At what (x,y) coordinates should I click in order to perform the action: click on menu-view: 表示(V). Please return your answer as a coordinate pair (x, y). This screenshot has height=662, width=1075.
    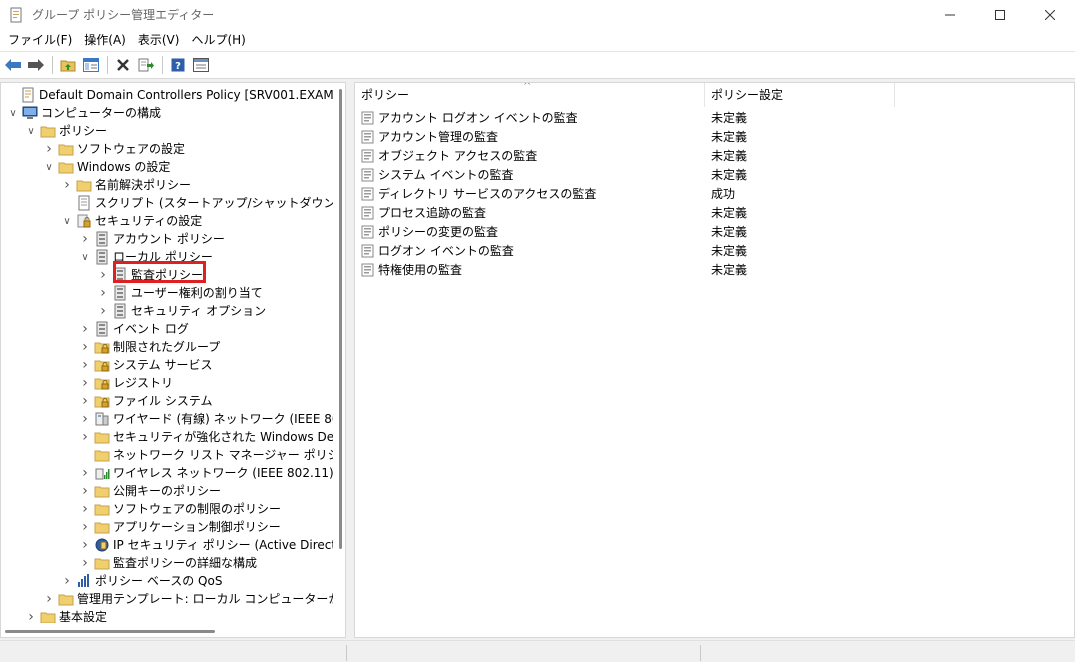
    Looking at the image, I should click on (159, 40).